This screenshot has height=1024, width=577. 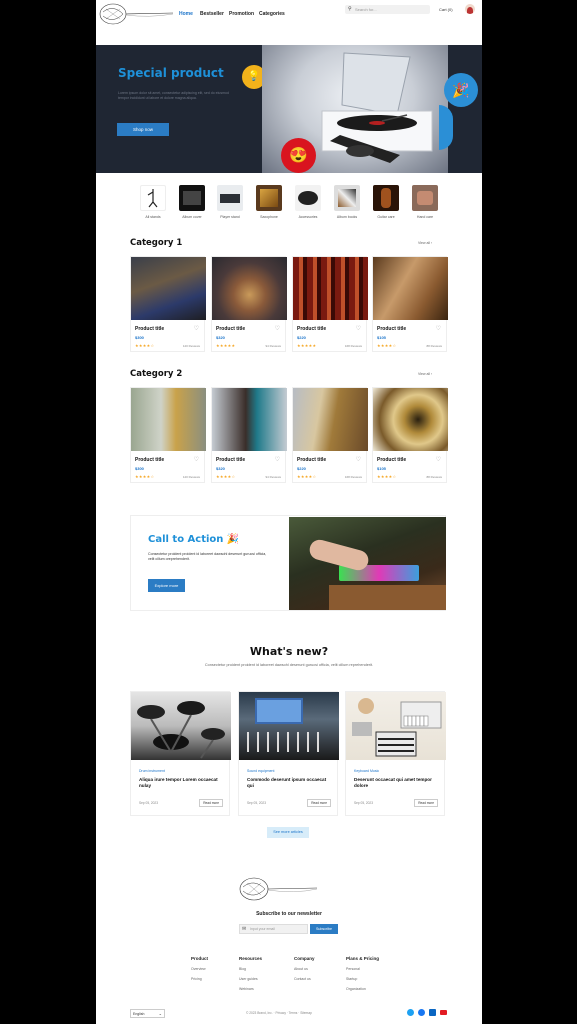 I want to click on see-more-articles-button: See more articles, so click(x=288, y=832).